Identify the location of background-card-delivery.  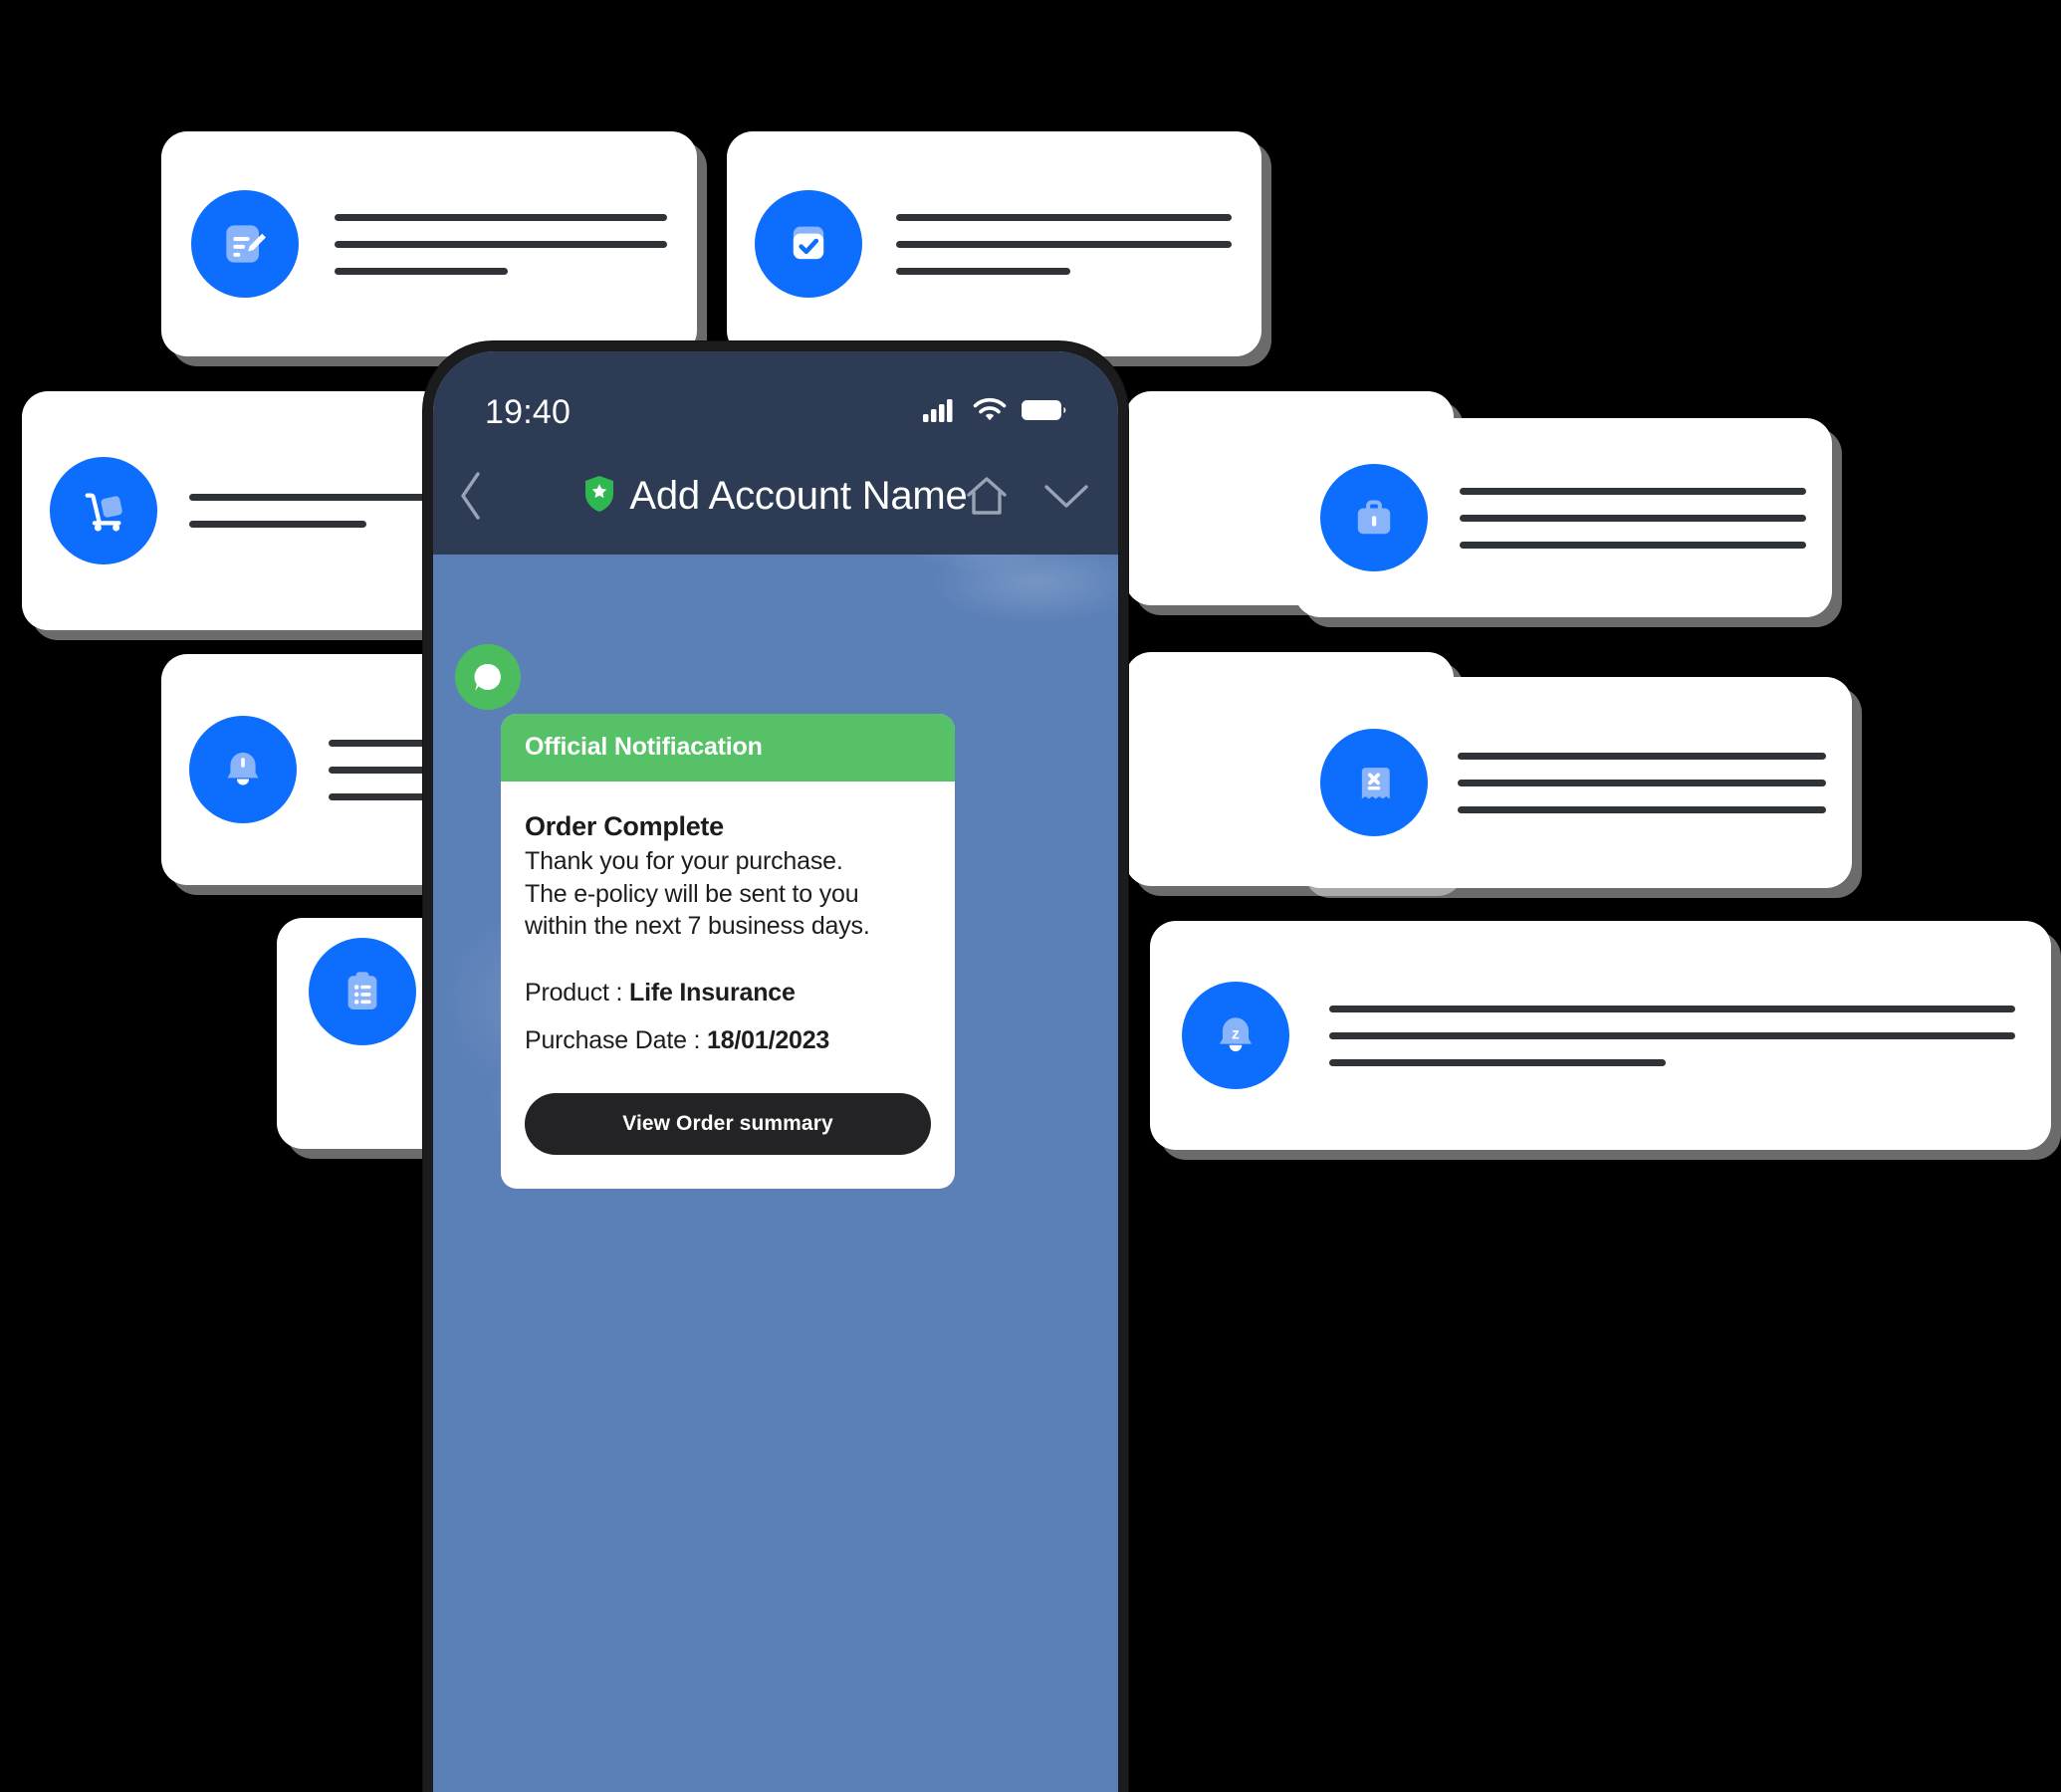
(240, 510).